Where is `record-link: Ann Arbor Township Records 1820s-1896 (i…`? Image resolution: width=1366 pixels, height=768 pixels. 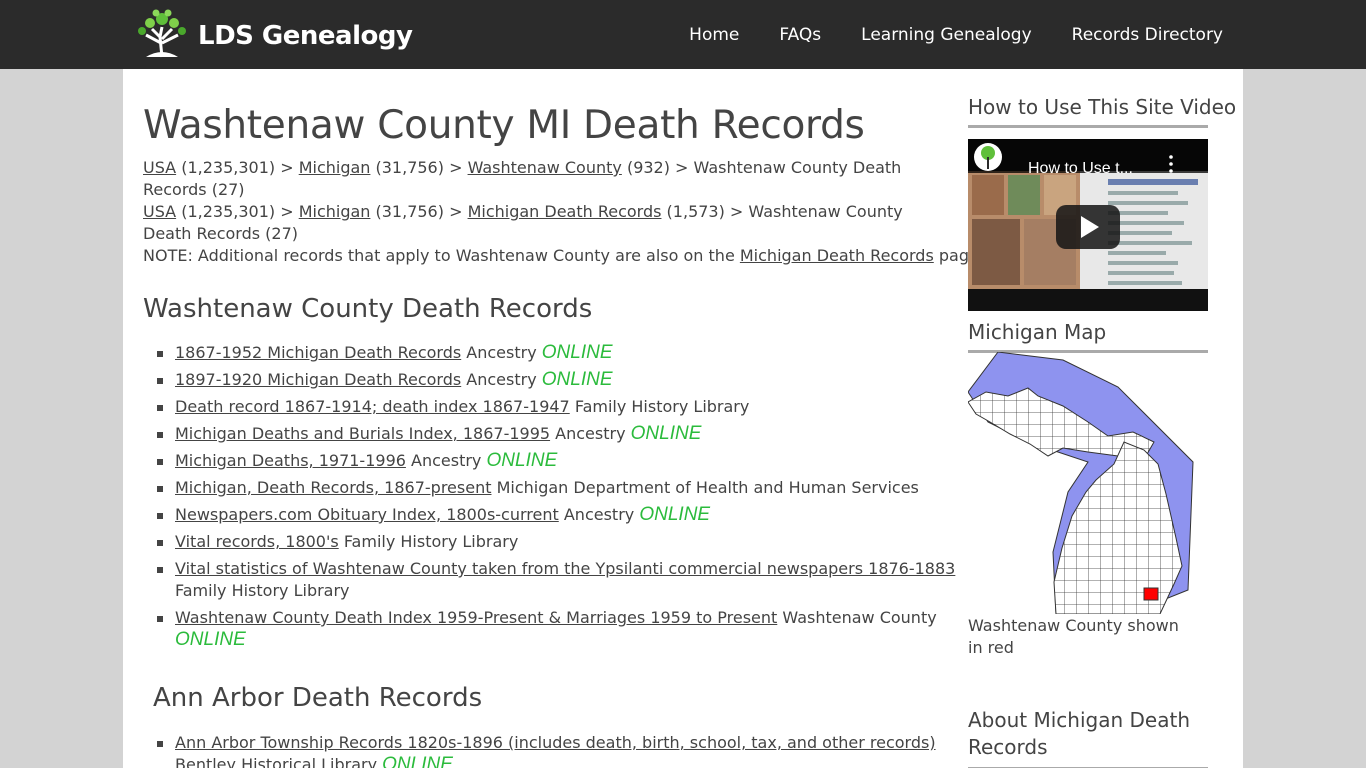
record-link: Ann Arbor Township Records 1820s-1896 (i… is located at coordinates (555, 742).